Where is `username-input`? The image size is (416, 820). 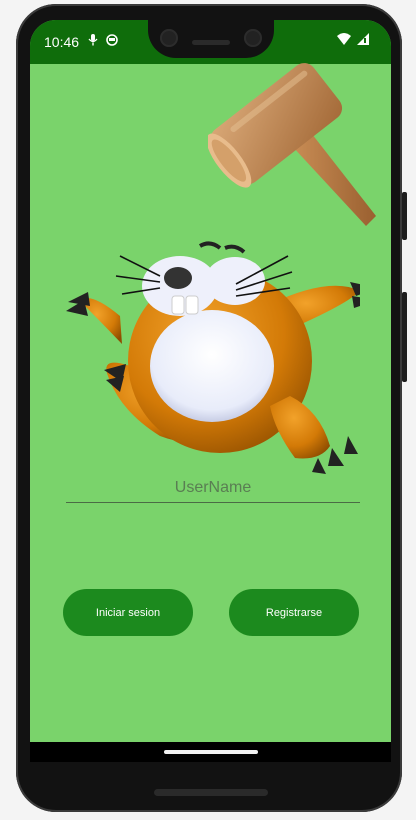
username-input is located at coordinates (213, 488).